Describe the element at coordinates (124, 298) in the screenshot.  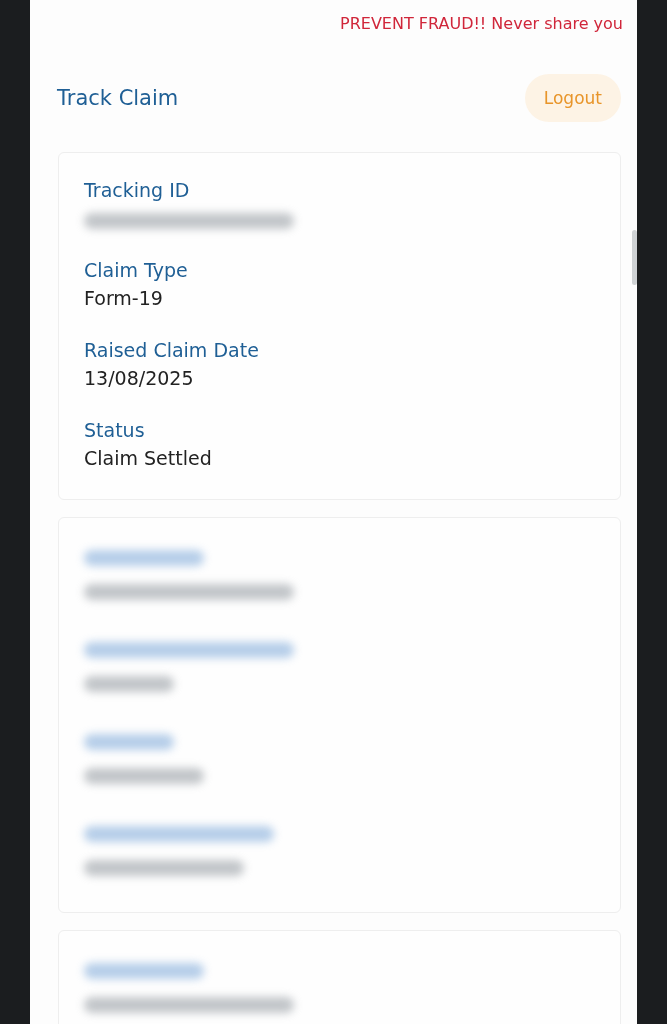
I see `field-value: Form-19` at that location.